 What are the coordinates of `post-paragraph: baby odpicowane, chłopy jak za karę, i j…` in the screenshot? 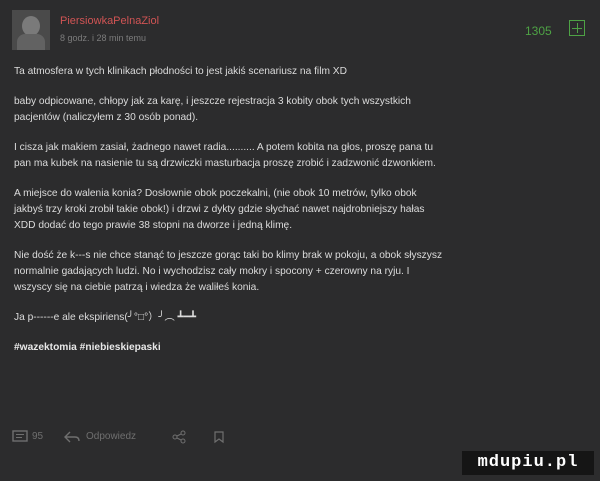 It's located at (212, 109).